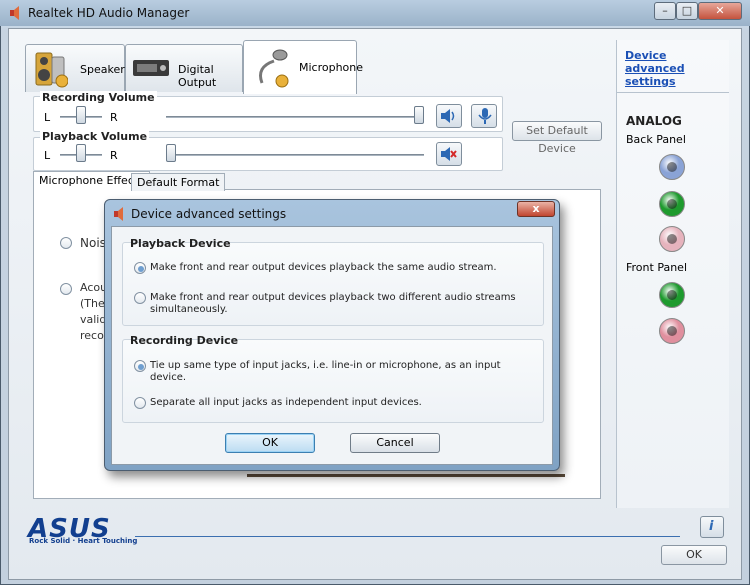 Image resolution: width=750 pixels, height=585 pixels. Describe the element at coordinates (656, 267) in the screenshot. I see `front-panel-label: Front Panel` at that location.